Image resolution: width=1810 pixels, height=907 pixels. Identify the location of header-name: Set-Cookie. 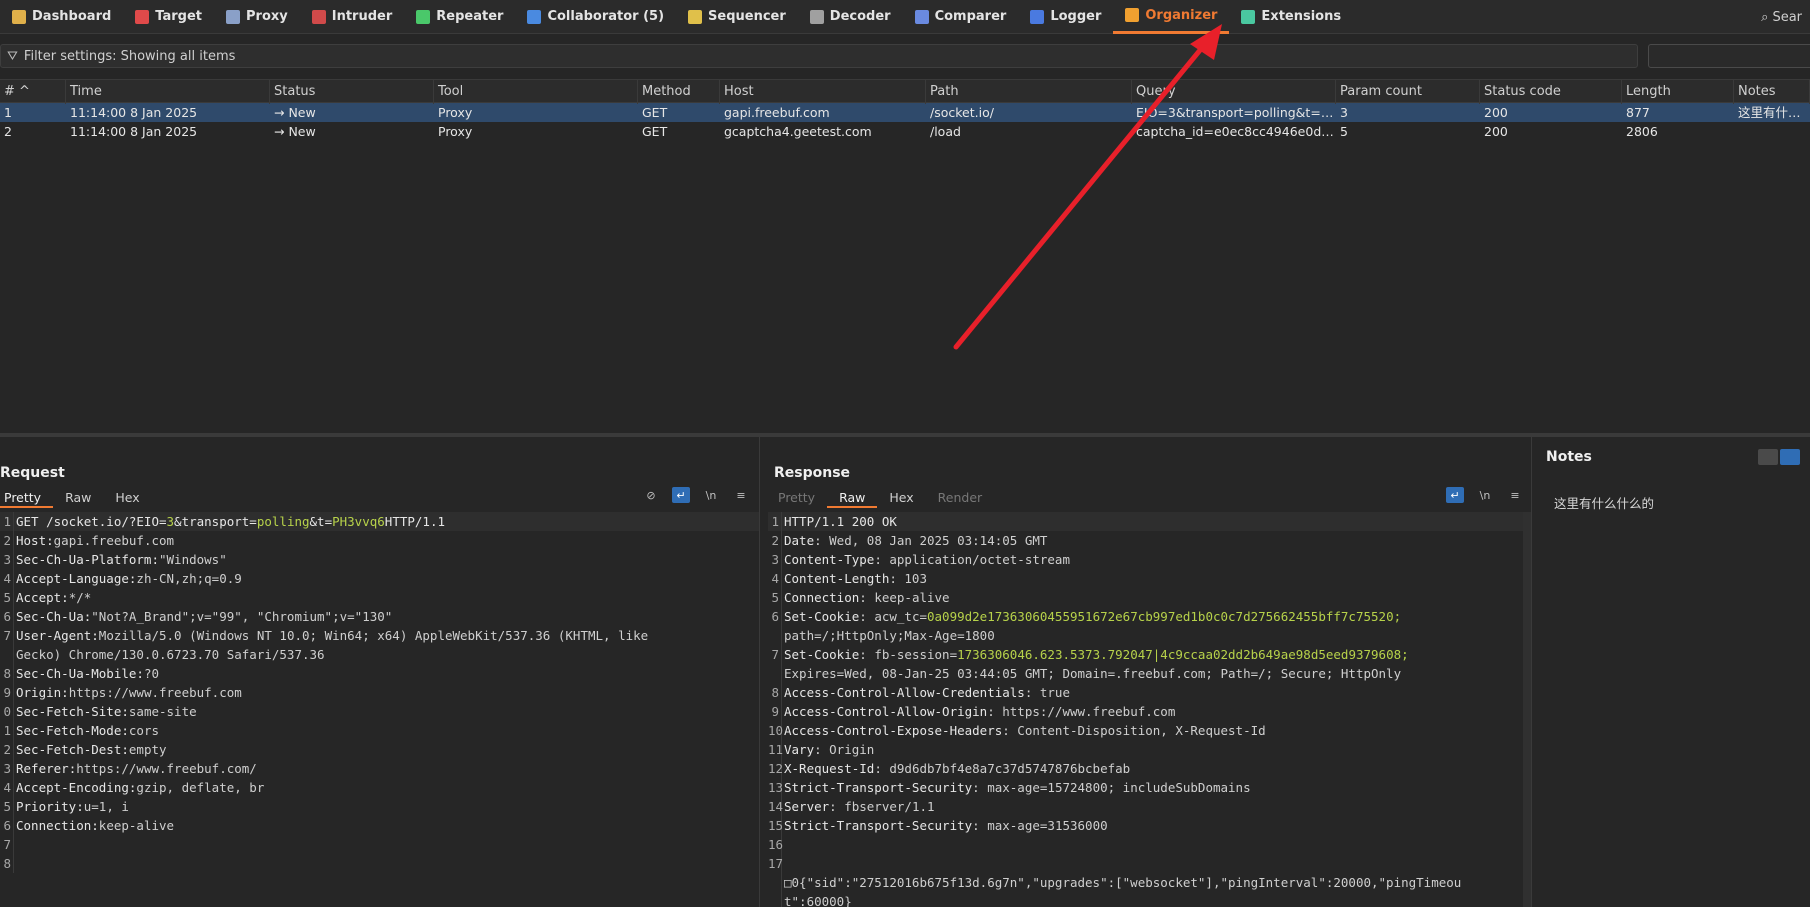
(822, 654).